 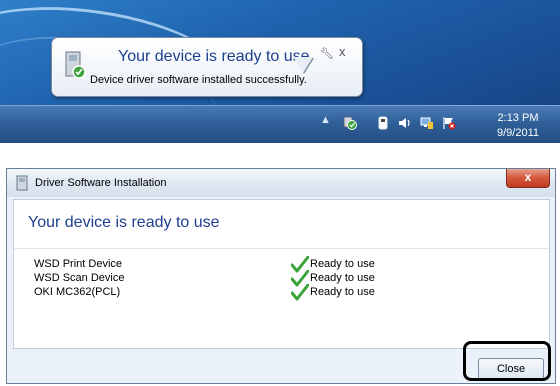 I want to click on close-button: Close, so click(x=511, y=369).